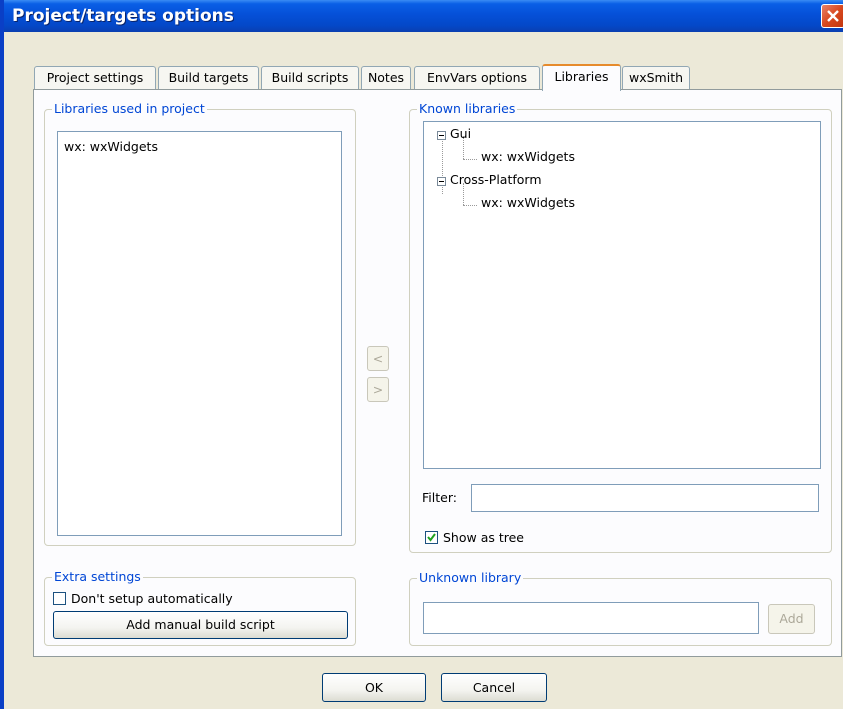 The image size is (843, 709). I want to click on list-item: wx: wxWidgets, so click(111, 146).